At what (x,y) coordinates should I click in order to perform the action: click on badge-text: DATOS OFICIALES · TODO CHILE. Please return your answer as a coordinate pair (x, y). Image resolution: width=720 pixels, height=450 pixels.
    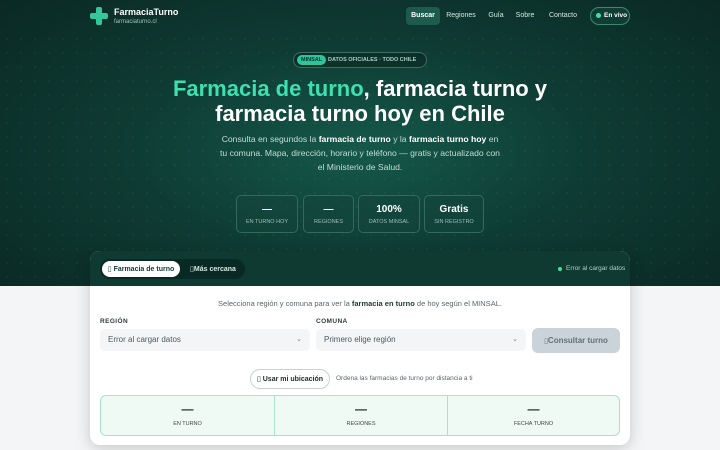
    Looking at the image, I should click on (372, 60).